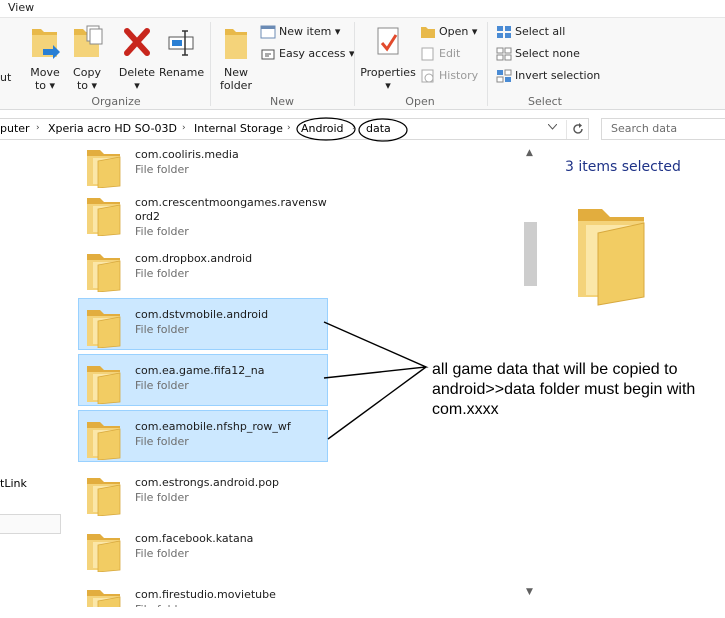  I want to click on chevron-down-icon, so click(552, 127).